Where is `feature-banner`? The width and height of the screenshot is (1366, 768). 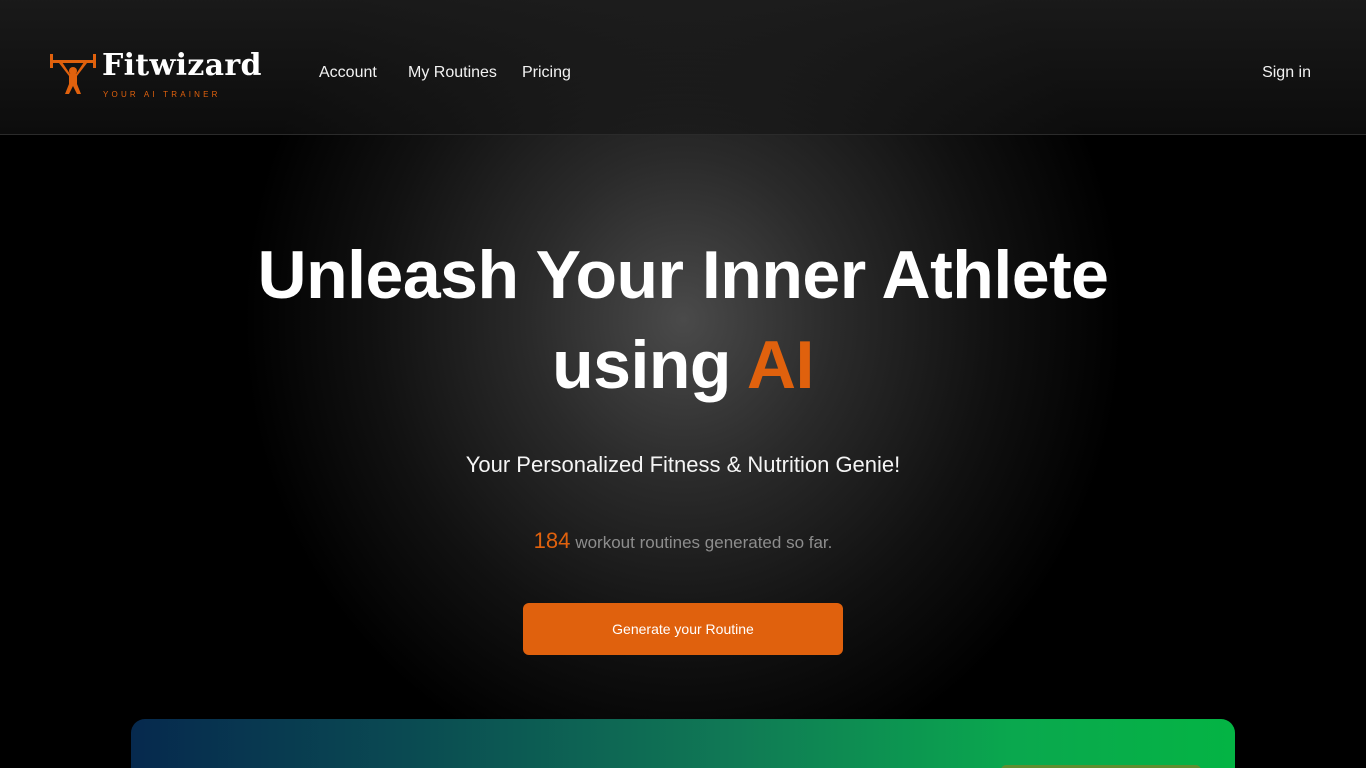 feature-banner is located at coordinates (683, 743).